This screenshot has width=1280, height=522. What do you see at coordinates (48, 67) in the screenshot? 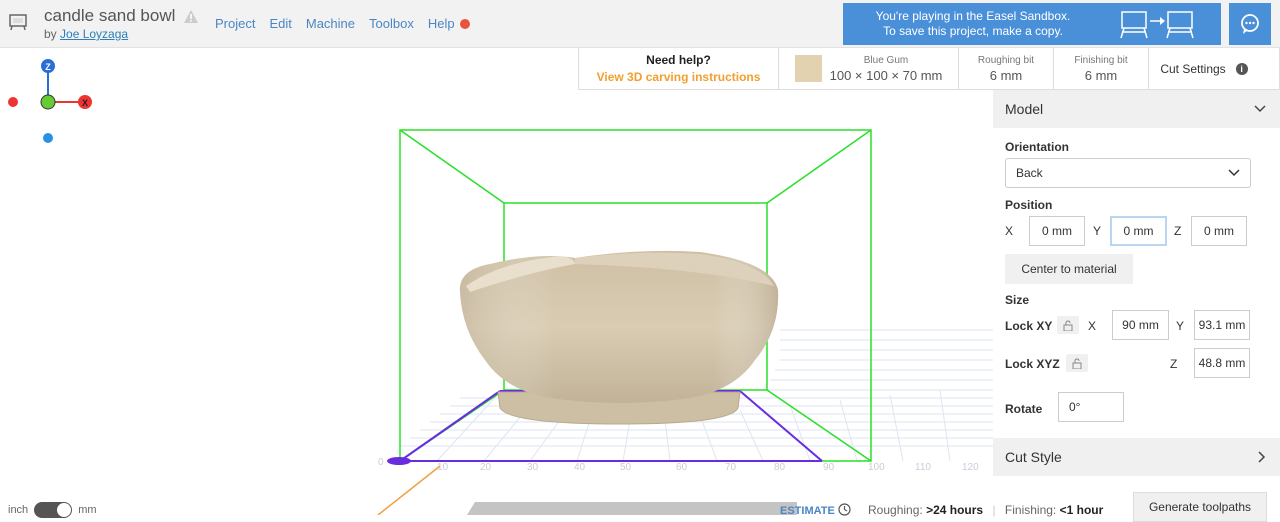
I see `z-axis-label: Z` at bounding box center [48, 67].